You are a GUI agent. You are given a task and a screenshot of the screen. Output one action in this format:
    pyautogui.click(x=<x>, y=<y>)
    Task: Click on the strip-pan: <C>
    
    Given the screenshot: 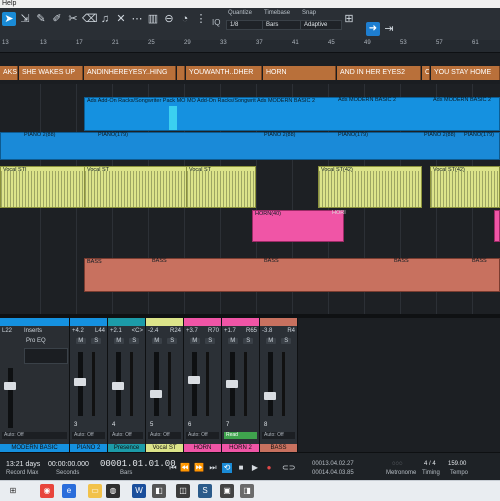 What is the action you would take?
    pyautogui.click(x=137, y=331)
    